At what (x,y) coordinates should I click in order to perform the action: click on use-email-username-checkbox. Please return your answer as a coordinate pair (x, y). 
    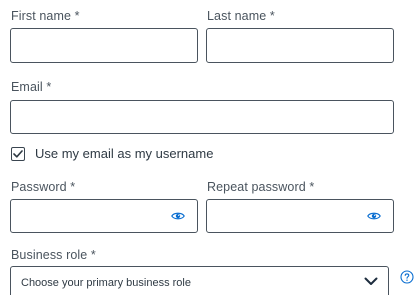
    Looking at the image, I should click on (18, 153).